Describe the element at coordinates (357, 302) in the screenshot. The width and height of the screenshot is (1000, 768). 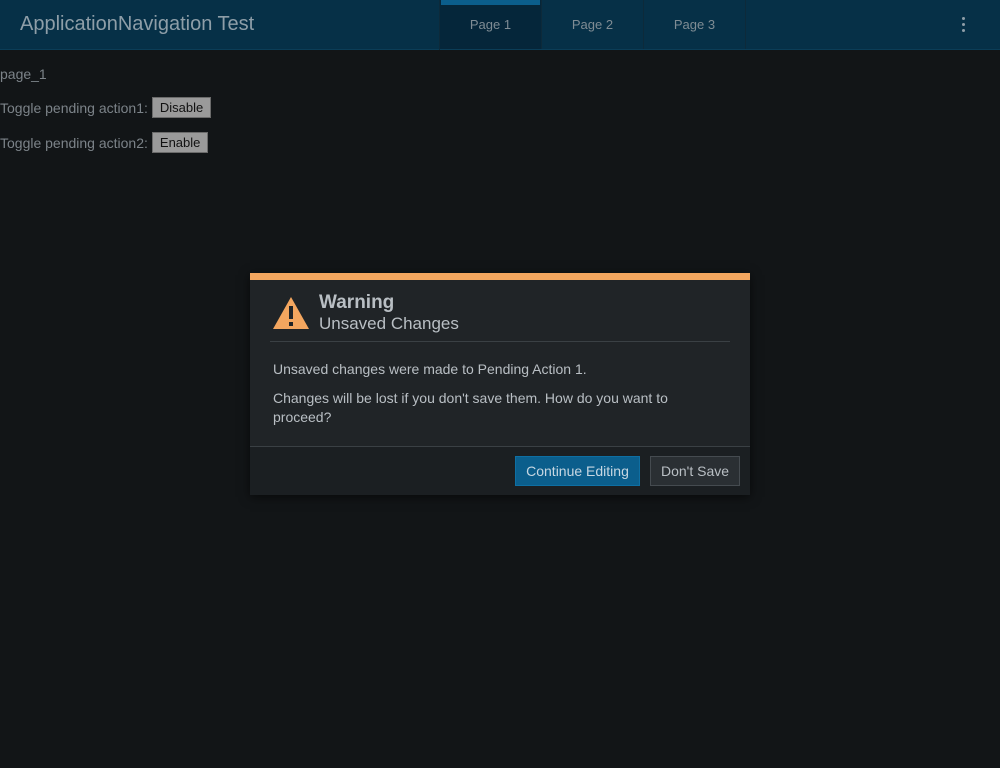
I see `dialog-title: Warning` at that location.